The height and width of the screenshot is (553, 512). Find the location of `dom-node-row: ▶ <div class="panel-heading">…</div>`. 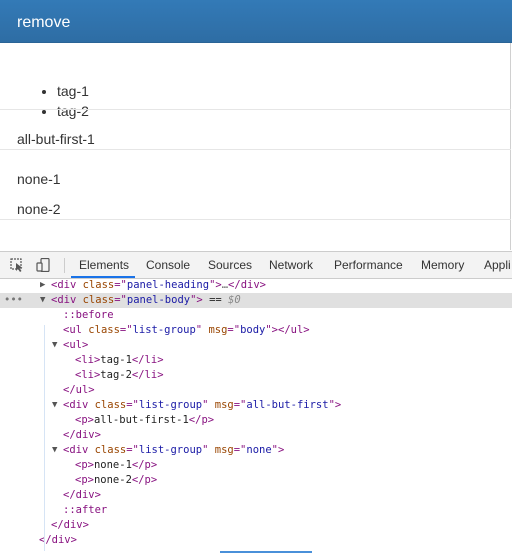

dom-node-row: ▶ <div class="panel-heading">…</div> is located at coordinates (256, 285).